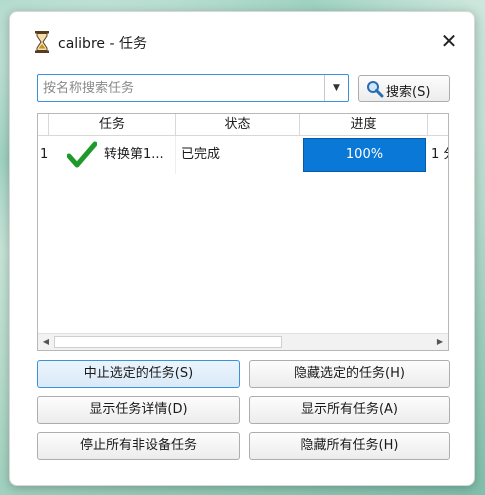 This screenshot has width=485, height=495. What do you see at coordinates (349, 410) in the screenshot?
I see `show-all-button: 显示所有任务(A)` at bounding box center [349, 410].